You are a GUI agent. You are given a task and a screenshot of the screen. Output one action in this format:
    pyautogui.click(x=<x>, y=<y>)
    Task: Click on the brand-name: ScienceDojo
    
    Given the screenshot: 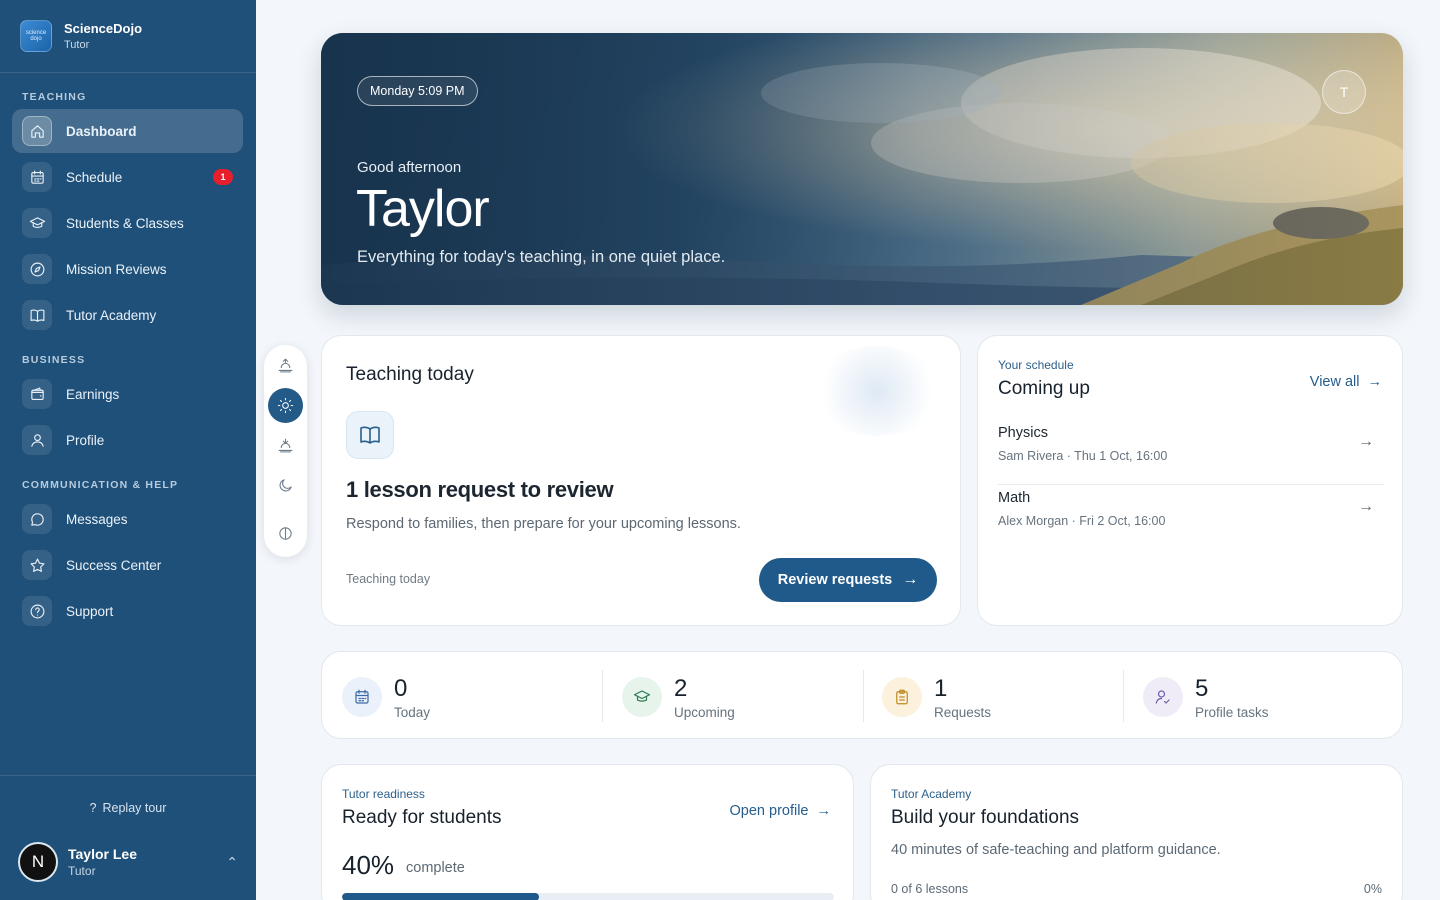 What is the action you would take?
    pyautogui.click(x=103, y=28)
    